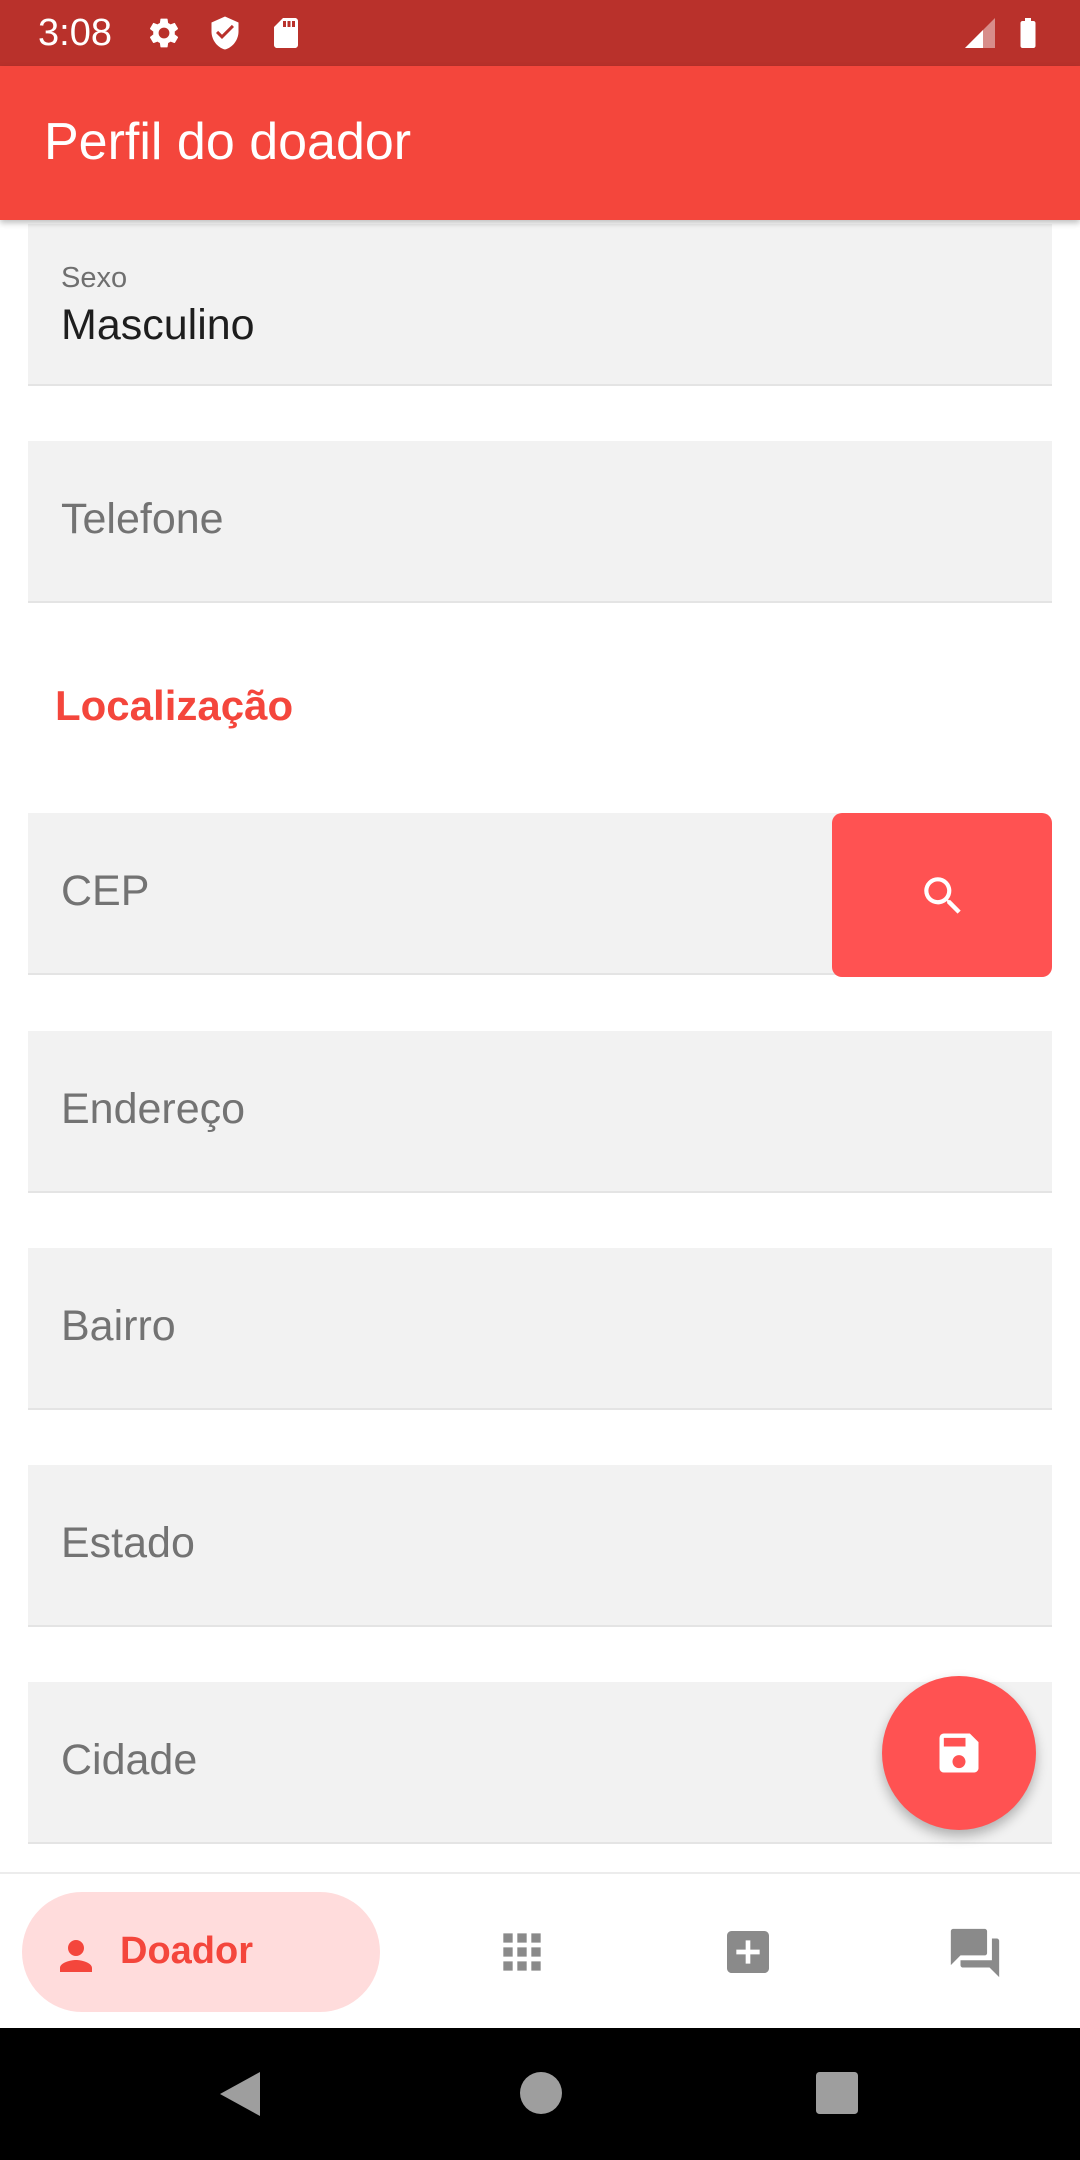 The width and height of the screenshot is (1080, 2160). I want to click on bairro-field: Bairro, so click(540, 1329).